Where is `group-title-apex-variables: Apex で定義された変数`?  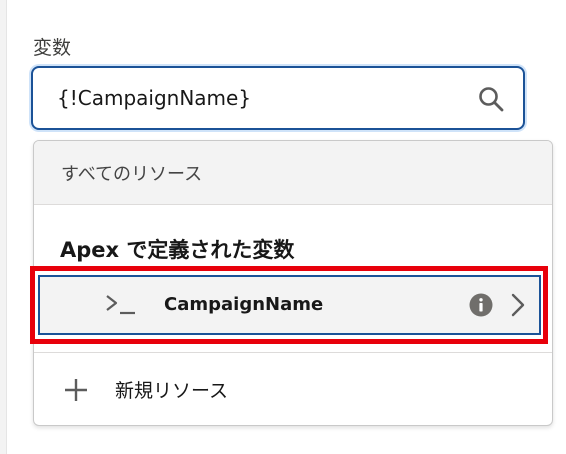
group-title-apex-variables: Apex で定義された変数 is located at coordinates (177, 250).